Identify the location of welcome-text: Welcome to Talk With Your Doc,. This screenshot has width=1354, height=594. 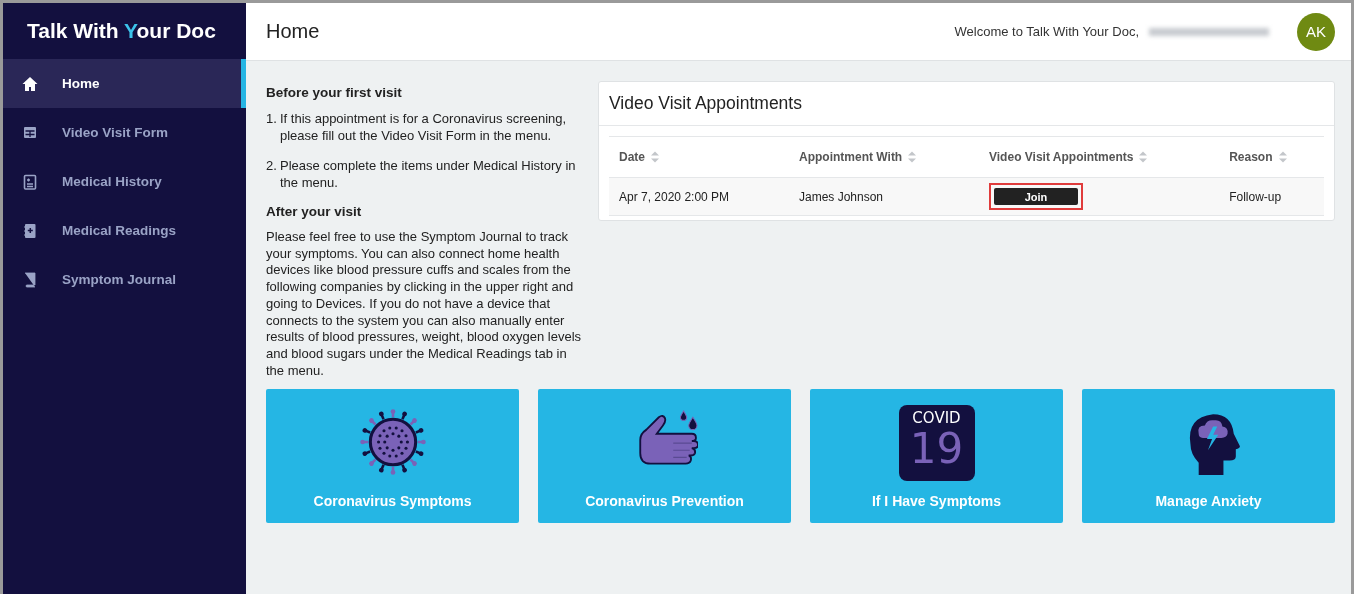
(1046, 31).